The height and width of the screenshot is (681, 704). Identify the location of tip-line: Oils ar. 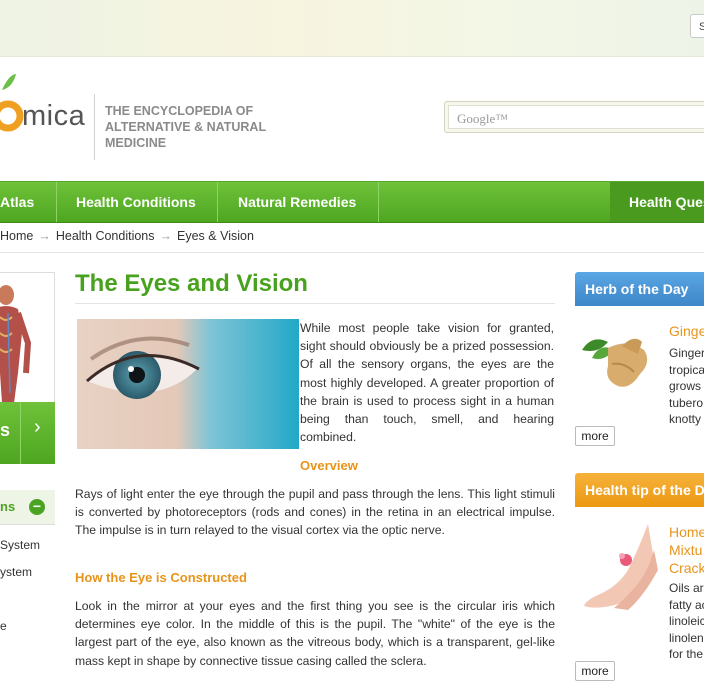
(686, 588).